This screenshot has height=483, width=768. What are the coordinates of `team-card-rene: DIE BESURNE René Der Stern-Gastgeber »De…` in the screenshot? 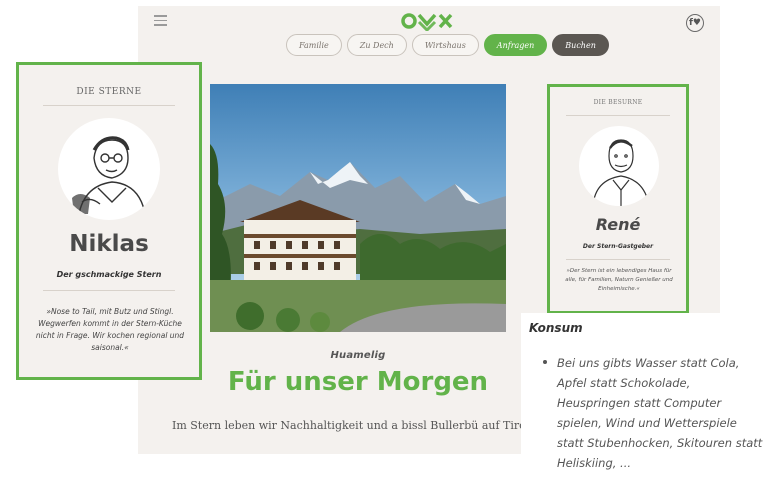 It's located at (618, 199).